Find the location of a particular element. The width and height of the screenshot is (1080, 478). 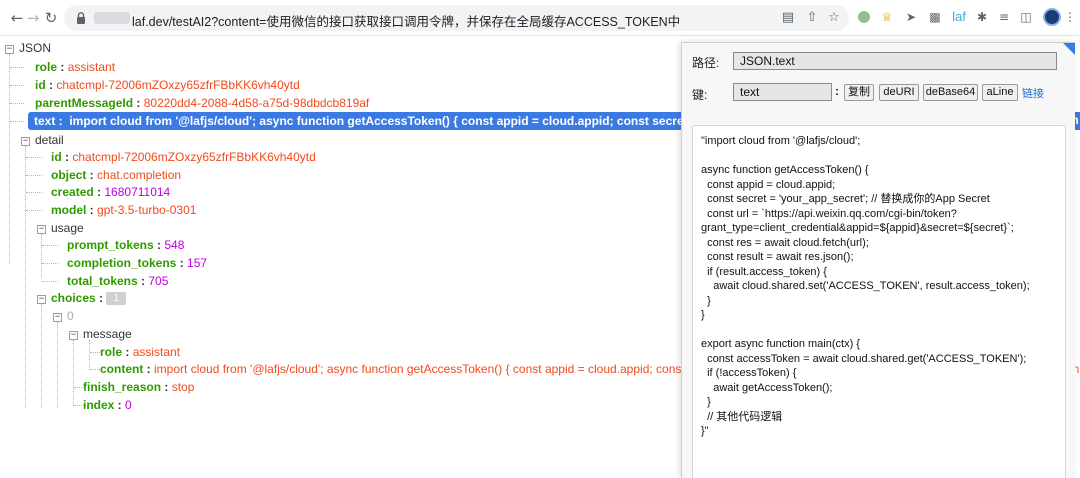

link-anchor: 链接 is located at coordinates (1033, 93).